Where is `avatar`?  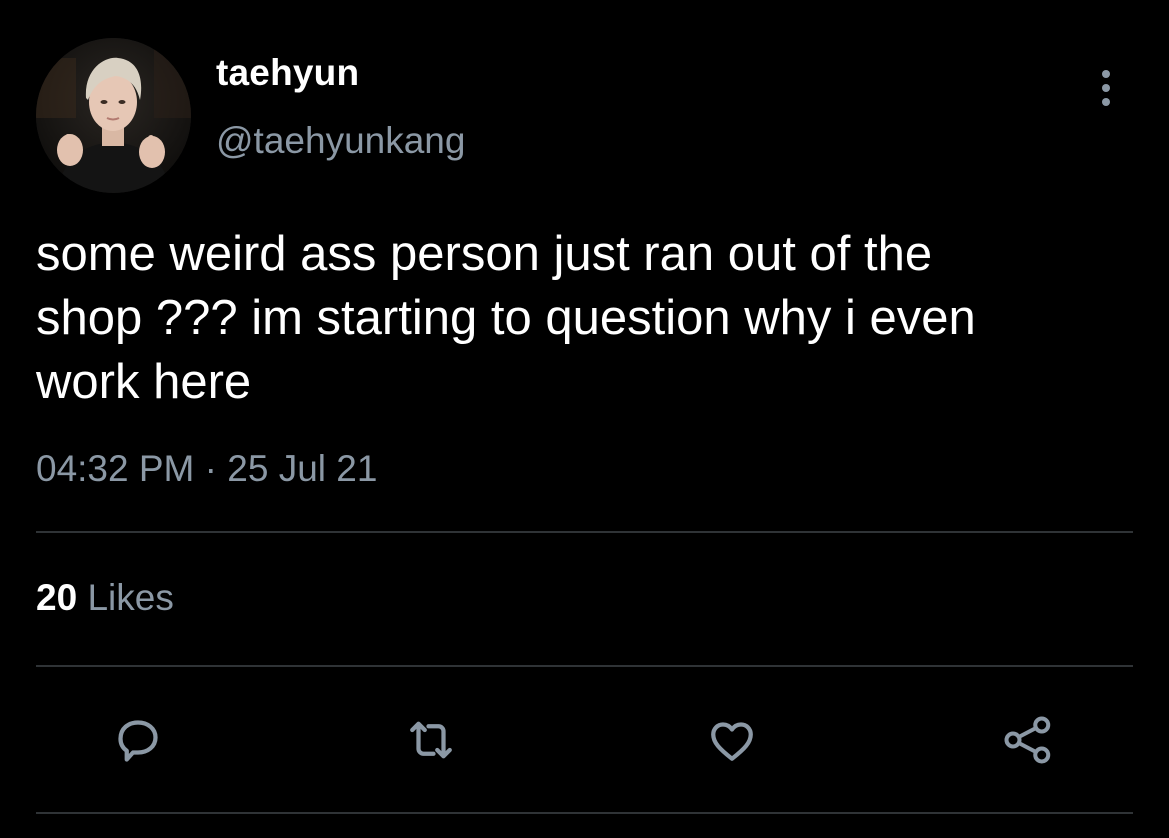 avatar is located at coordinates (113, 115).